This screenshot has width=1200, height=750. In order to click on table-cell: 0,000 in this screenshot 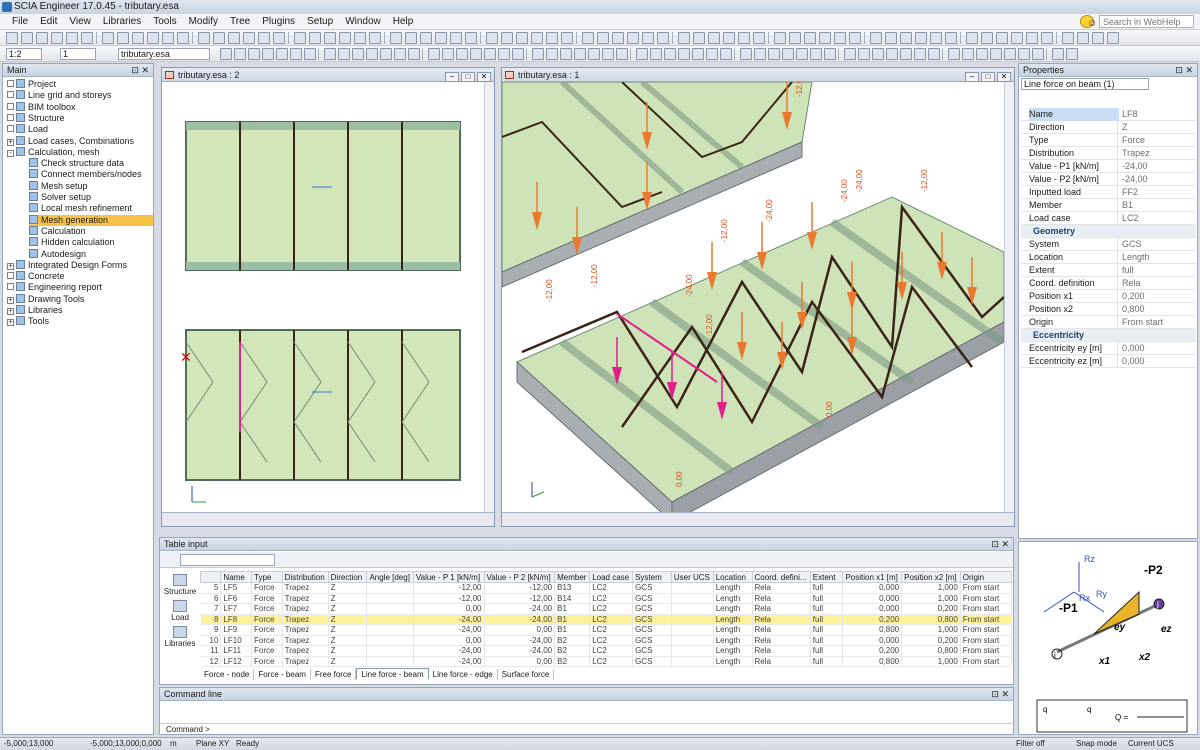, I will do `click(872, 609)`.